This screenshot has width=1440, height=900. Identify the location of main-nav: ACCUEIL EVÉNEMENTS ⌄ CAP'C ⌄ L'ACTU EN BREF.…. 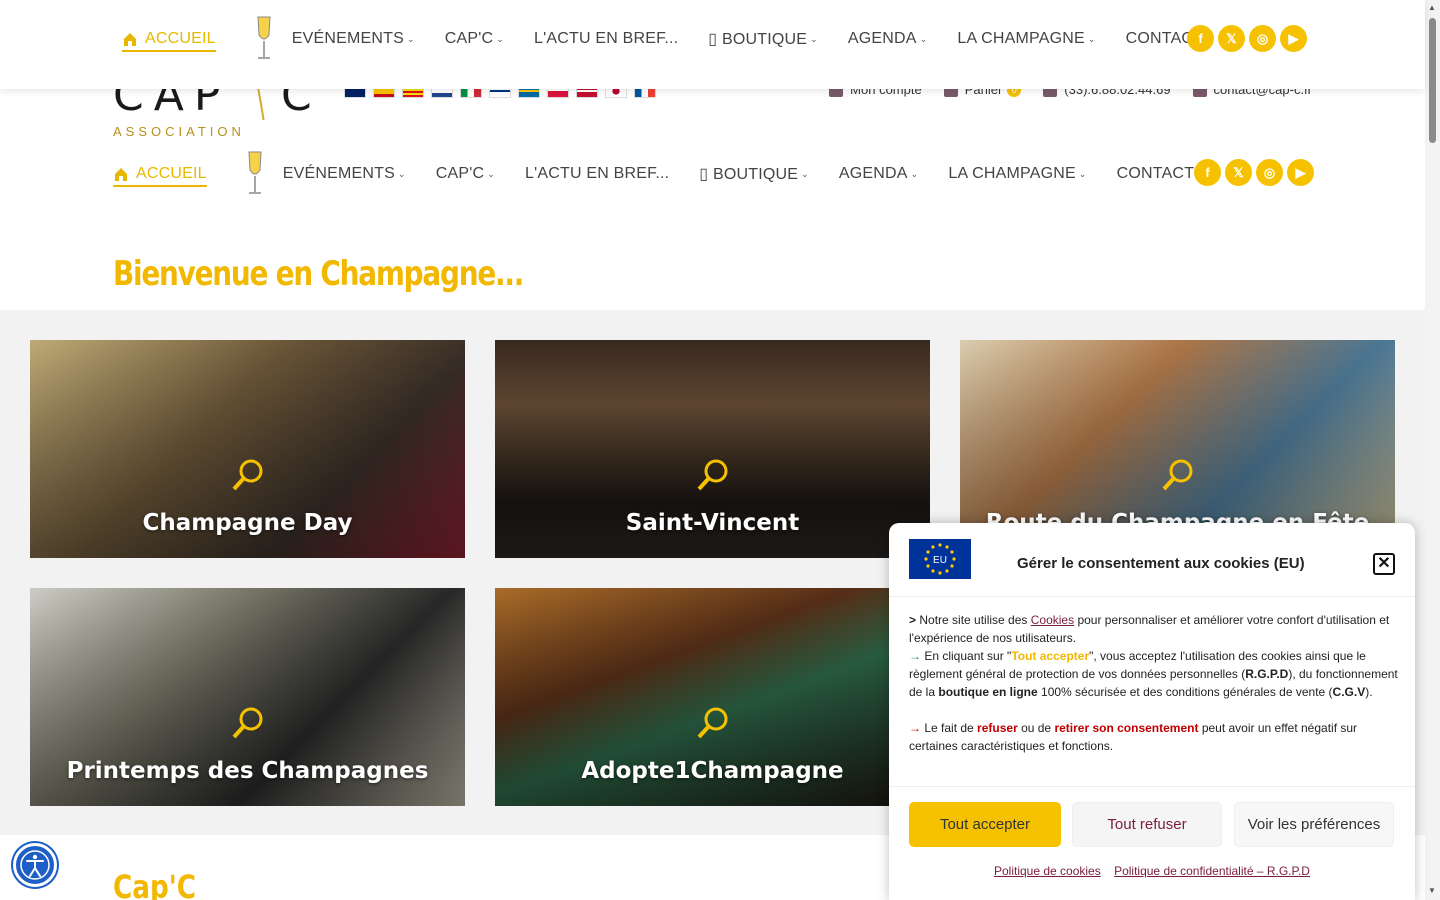
(668, 172).